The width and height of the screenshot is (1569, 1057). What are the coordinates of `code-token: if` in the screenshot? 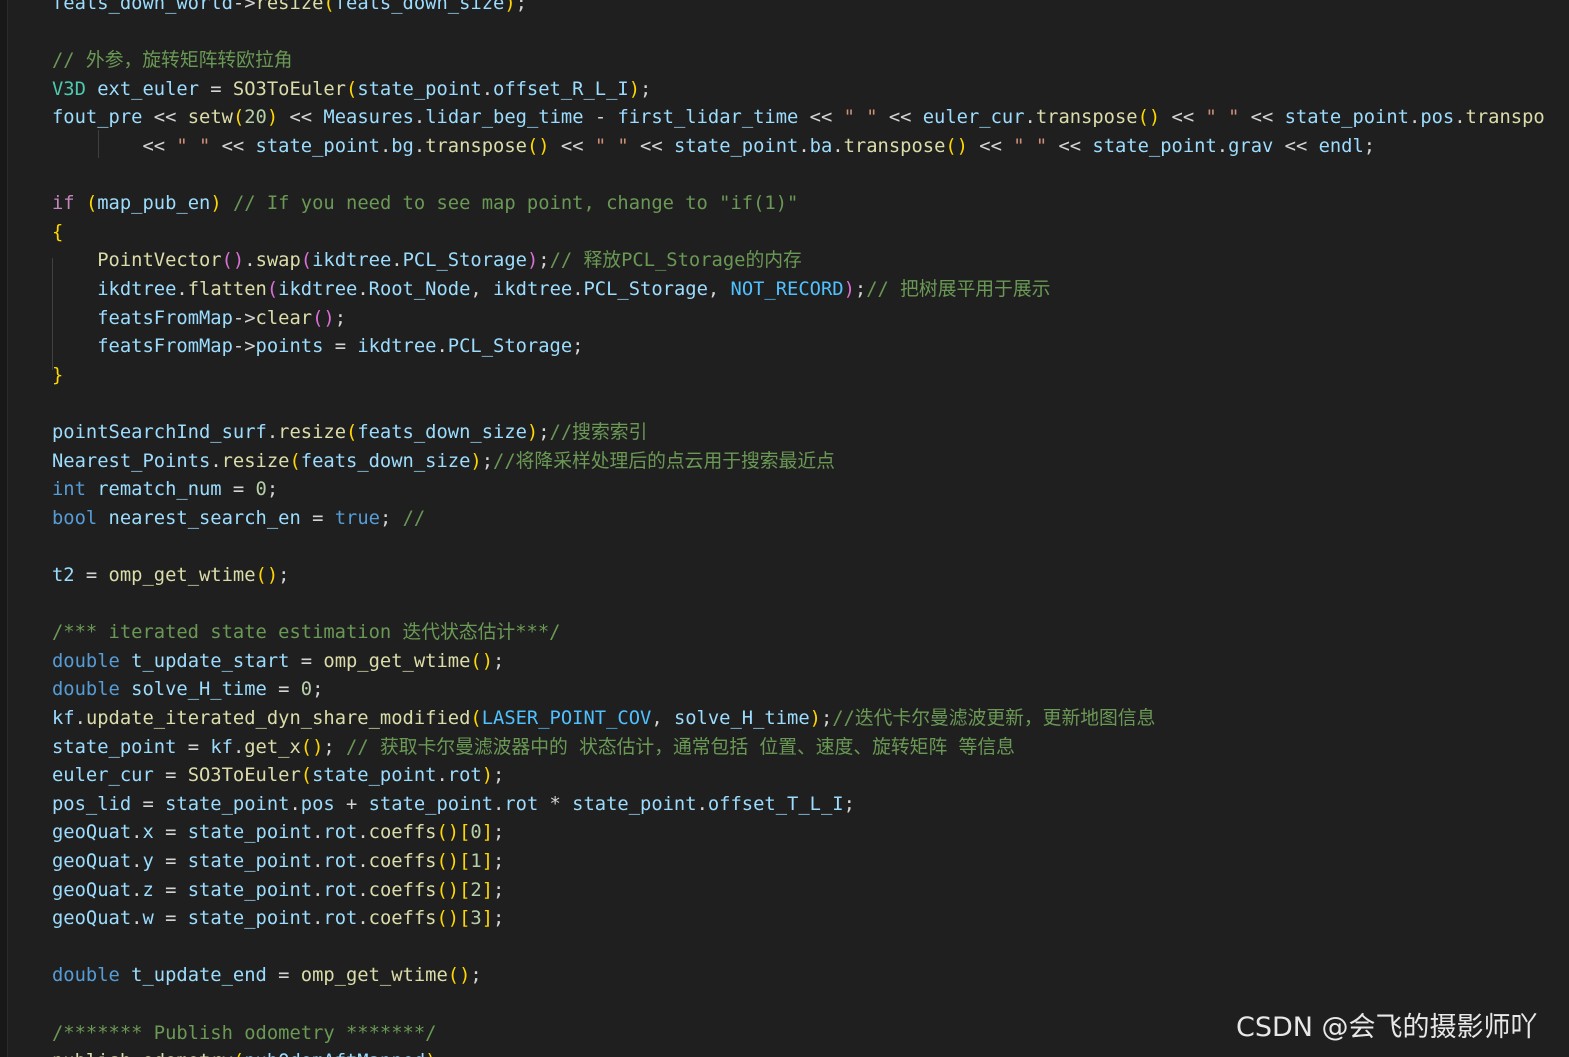 It's located at (63, 204).